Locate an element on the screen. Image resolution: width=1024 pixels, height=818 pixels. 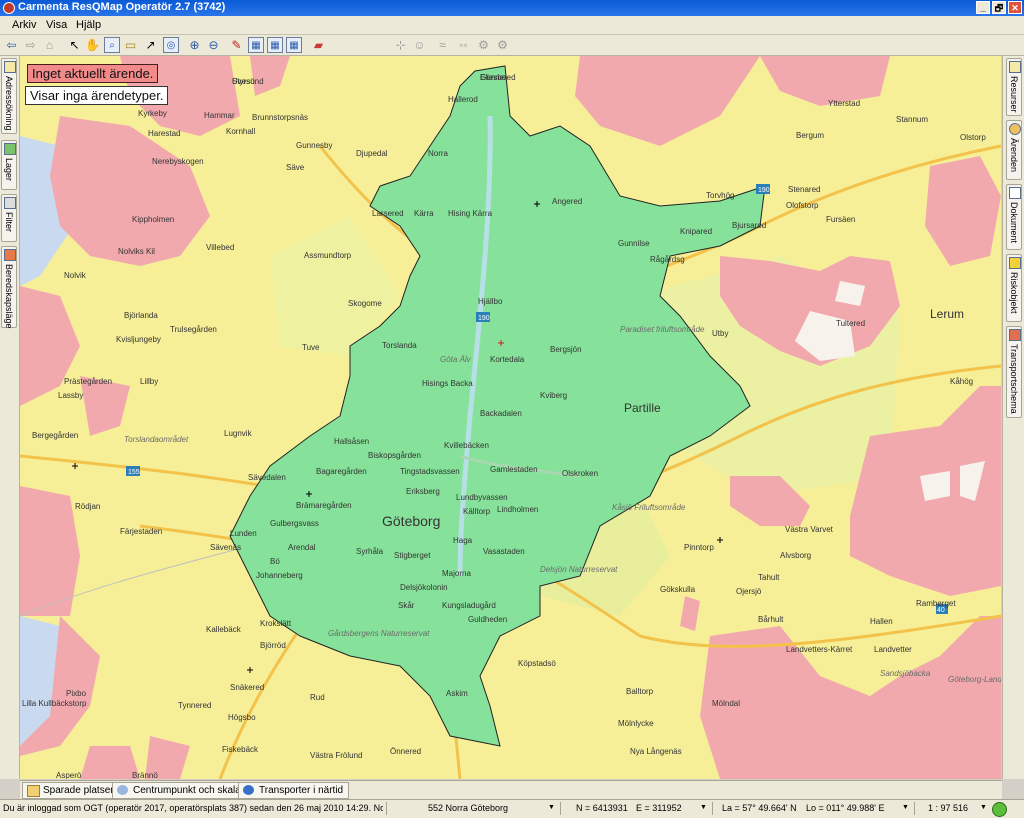
settings-icon: ⚙ is located at coordinates (483, 44).